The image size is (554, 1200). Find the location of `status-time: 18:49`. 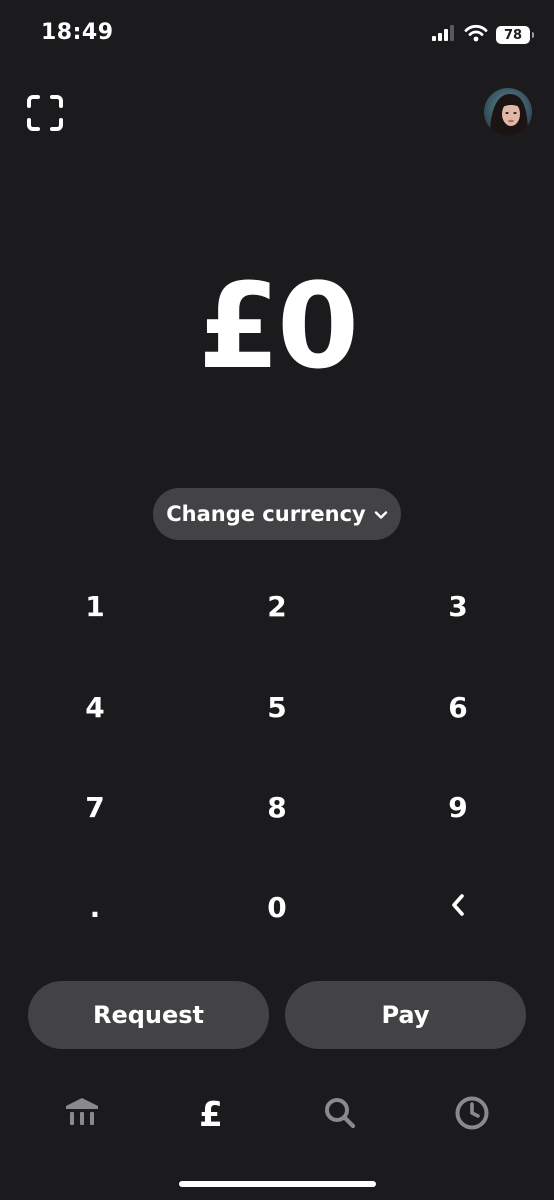

status-time: 18:49 is located at coordinates (77, 32).